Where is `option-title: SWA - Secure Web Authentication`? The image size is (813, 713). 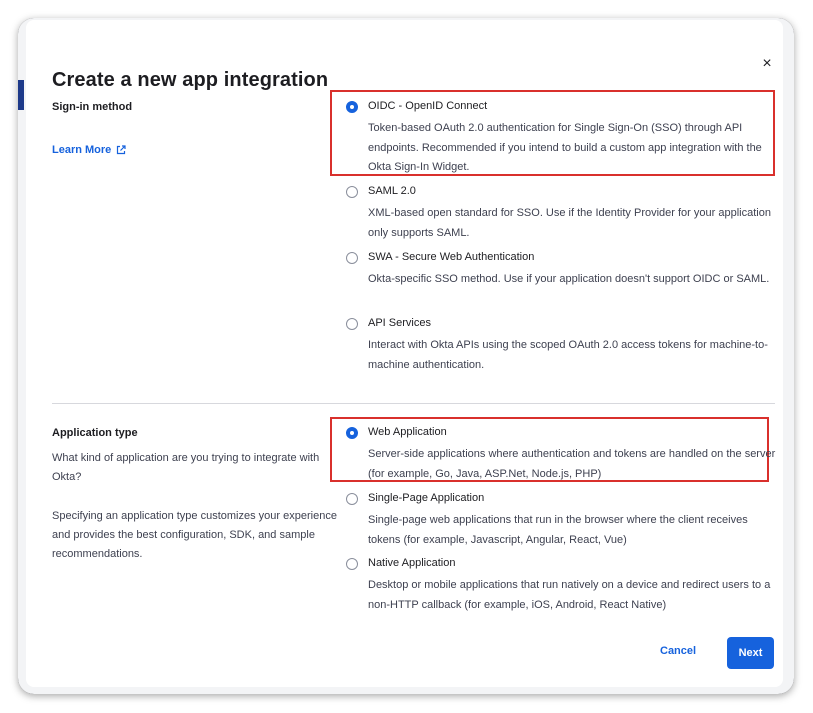 option-title: SWA - Secure Web Authentication is located at coordinates (451, 257).